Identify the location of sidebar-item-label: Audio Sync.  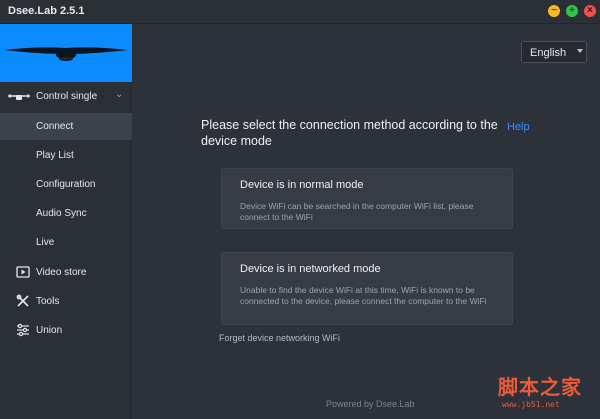
(61, 213).